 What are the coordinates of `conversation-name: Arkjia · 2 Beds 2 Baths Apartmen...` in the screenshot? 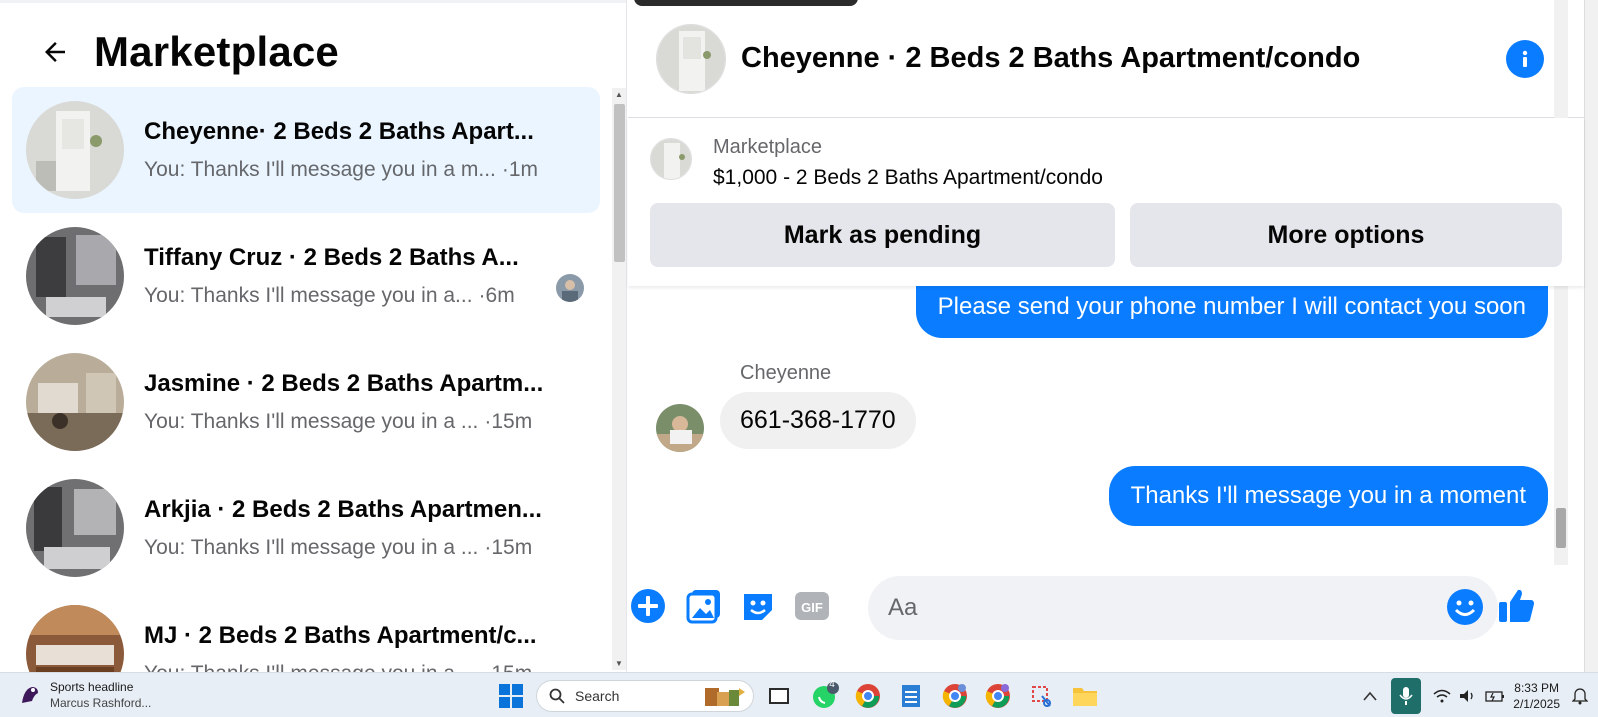 It's located at (343, 509).